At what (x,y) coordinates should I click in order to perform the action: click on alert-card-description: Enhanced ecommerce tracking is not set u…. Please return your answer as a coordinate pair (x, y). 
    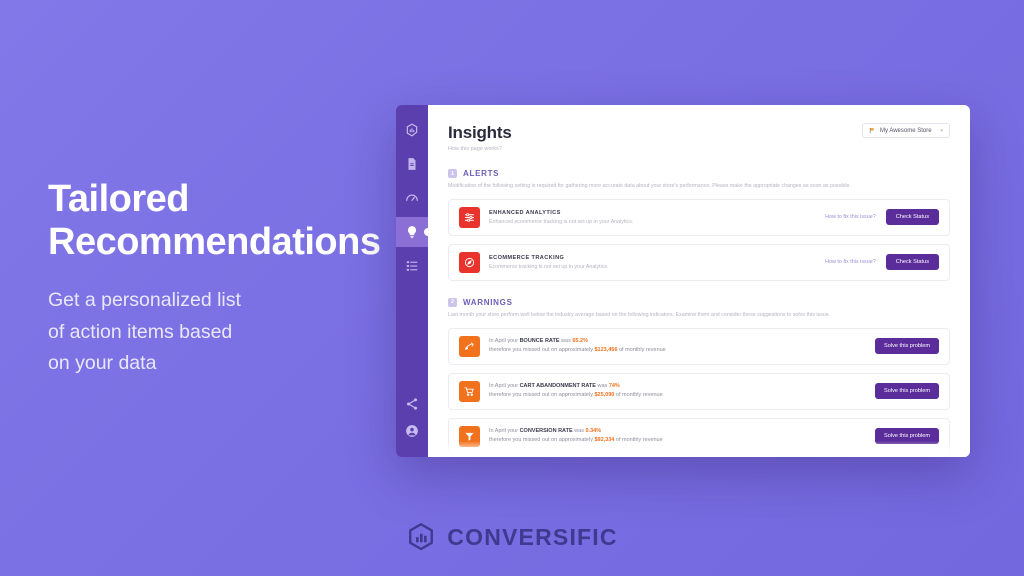
    Looking at the image, I should click on (561, 221).